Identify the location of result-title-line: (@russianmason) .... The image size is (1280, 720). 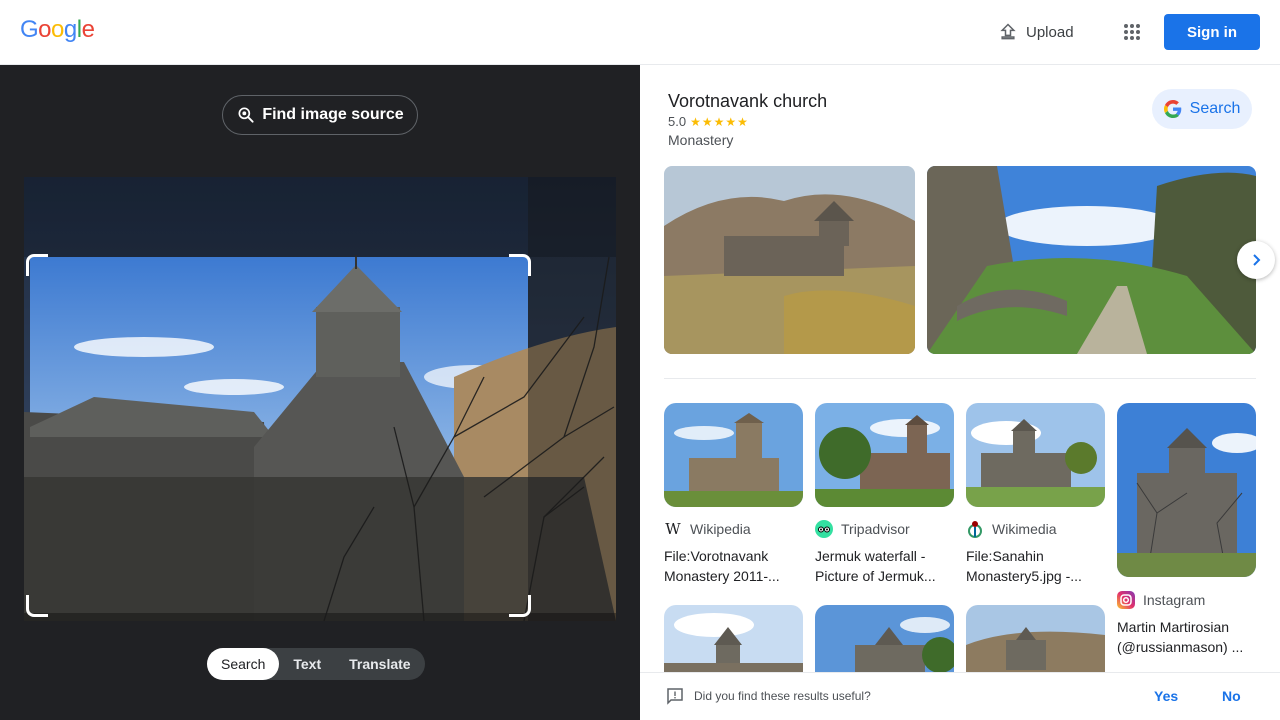
(1180, 647).